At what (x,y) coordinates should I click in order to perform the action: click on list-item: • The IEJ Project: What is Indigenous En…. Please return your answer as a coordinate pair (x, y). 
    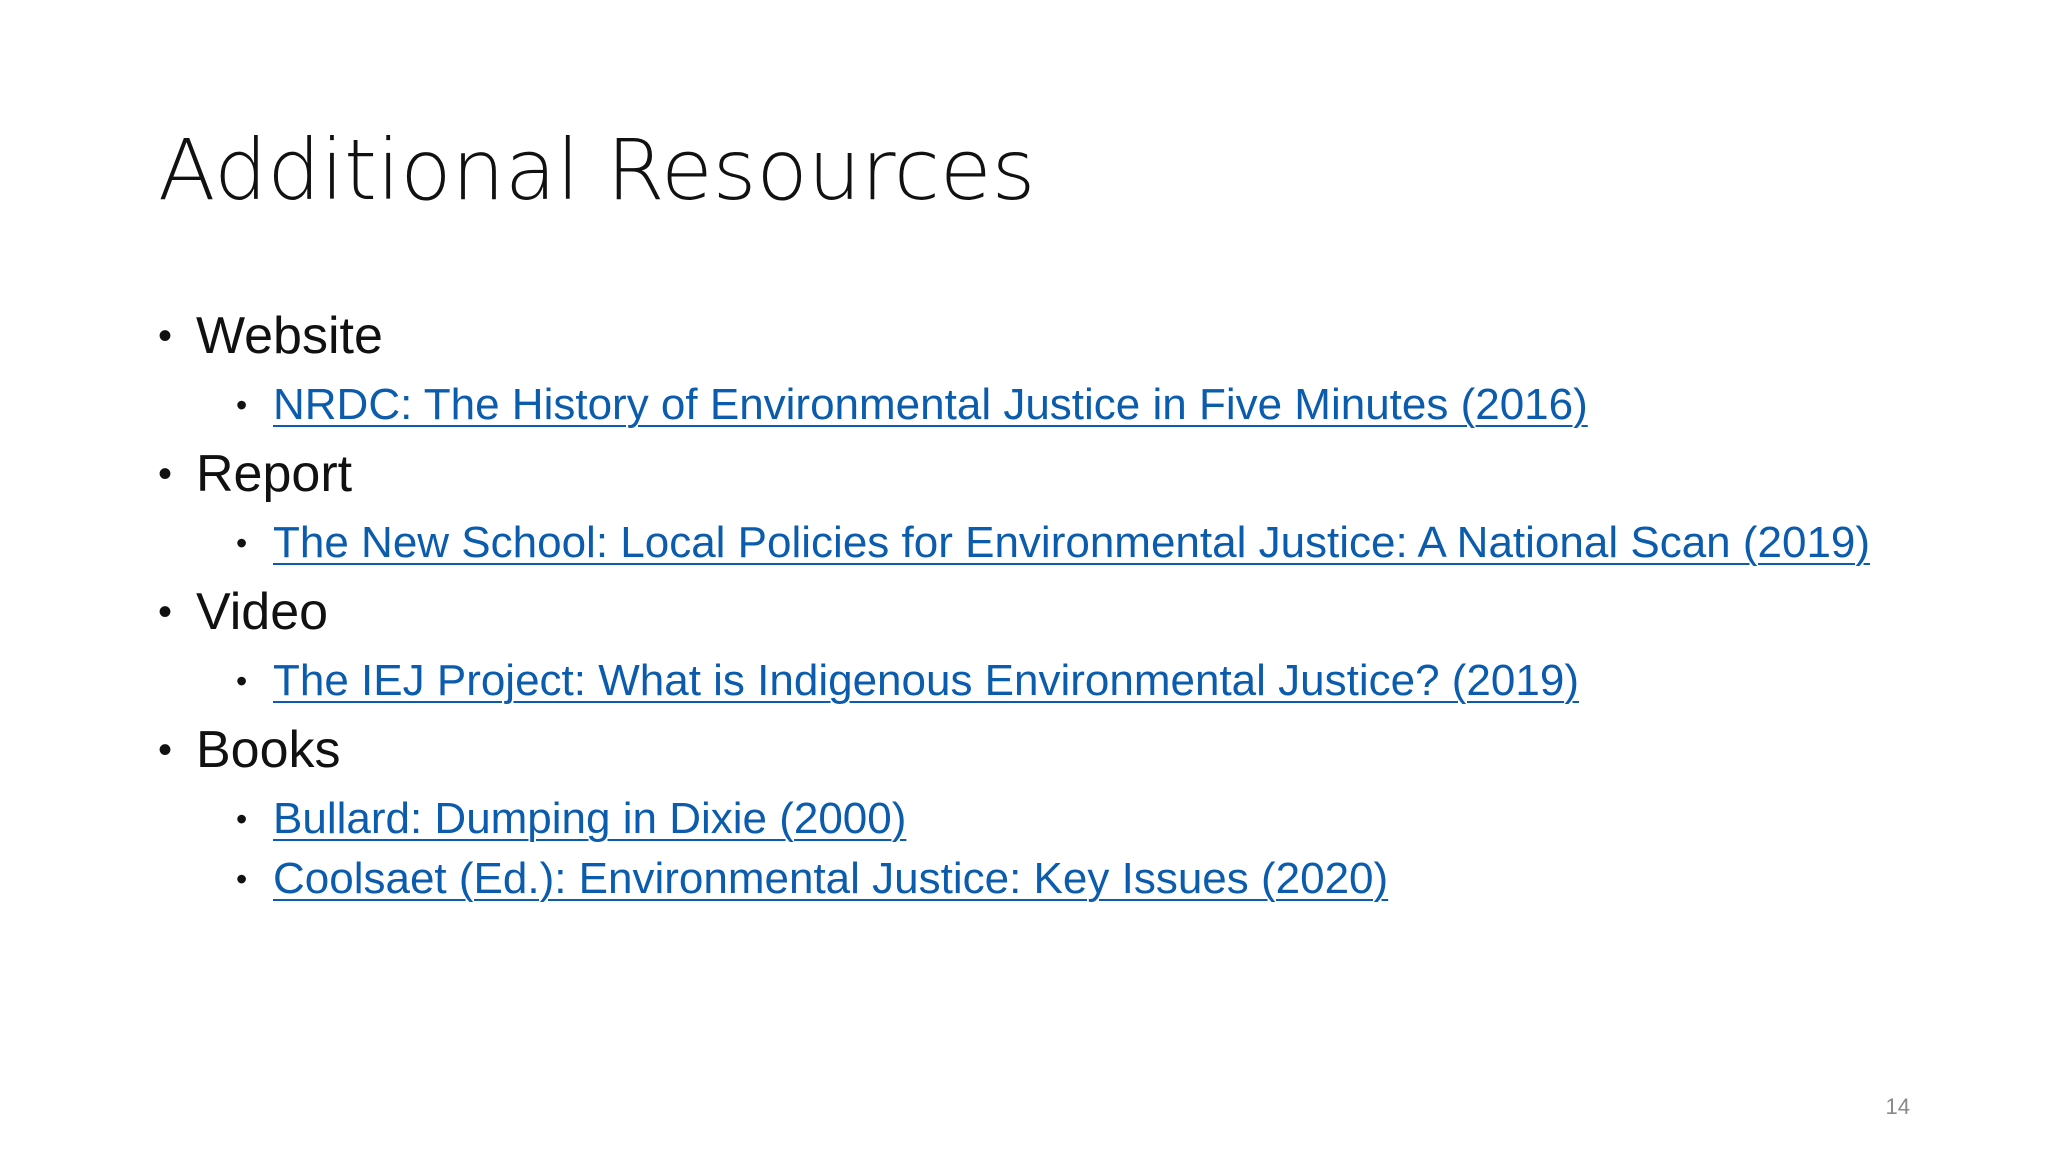
    Looking at the image, I should click on (1038, 681).